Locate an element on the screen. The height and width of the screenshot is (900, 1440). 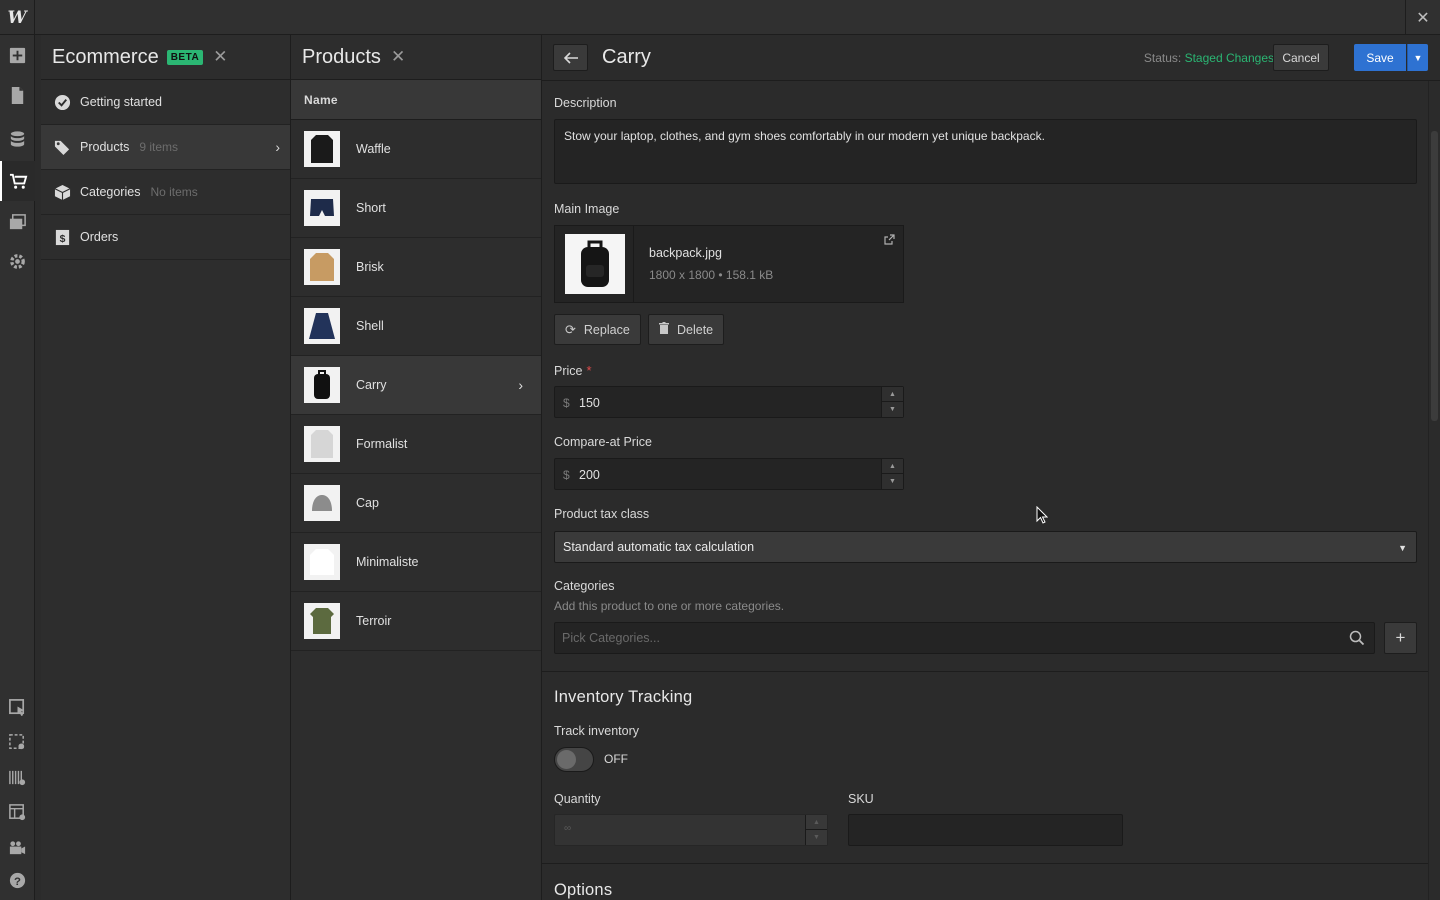
editor-scrollbar is located at coordinates (1434, 490).